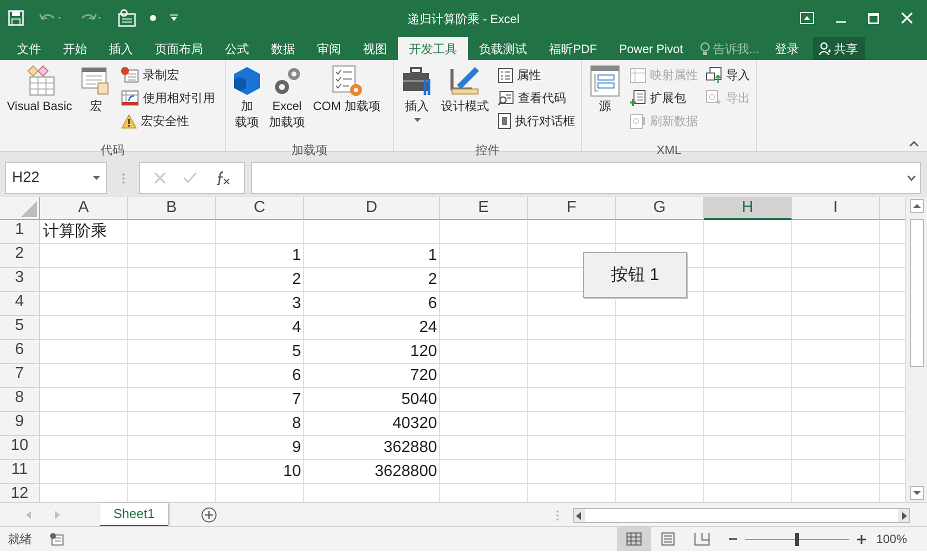  I want to click on add-sheet-icon, so click(209, 515).